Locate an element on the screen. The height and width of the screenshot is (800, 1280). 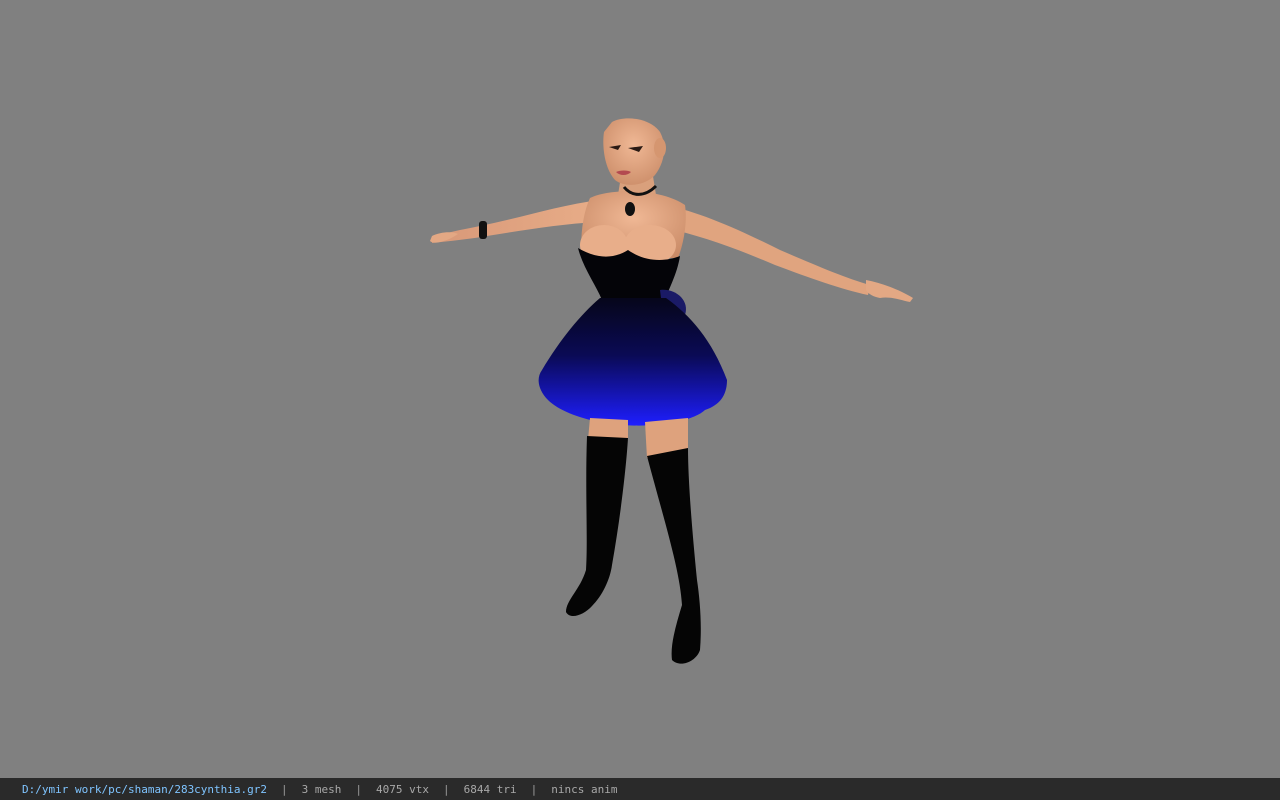
skirt is located at coordinates (632, 362).